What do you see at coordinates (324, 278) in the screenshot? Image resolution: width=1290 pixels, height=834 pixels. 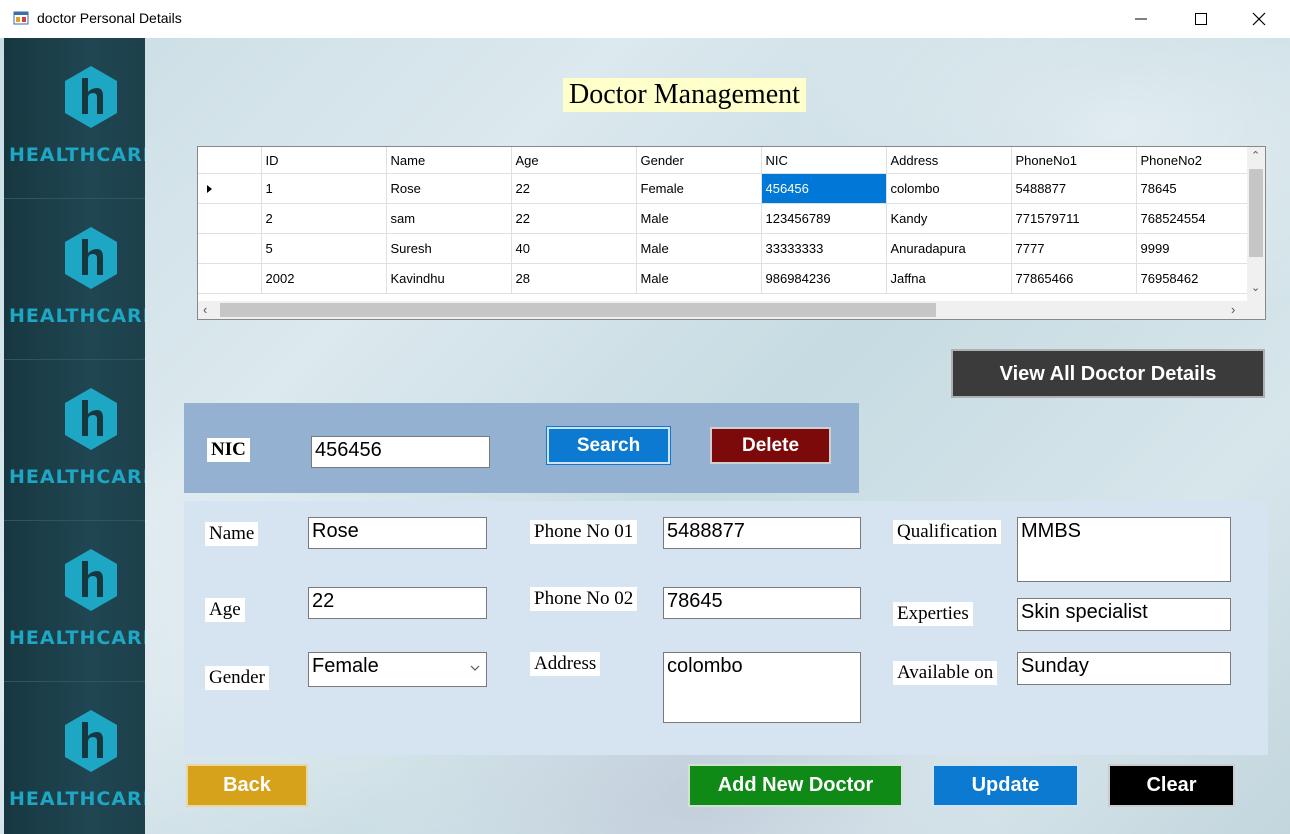 I see `table-cell: 2002` at bounding box center [324, 278].